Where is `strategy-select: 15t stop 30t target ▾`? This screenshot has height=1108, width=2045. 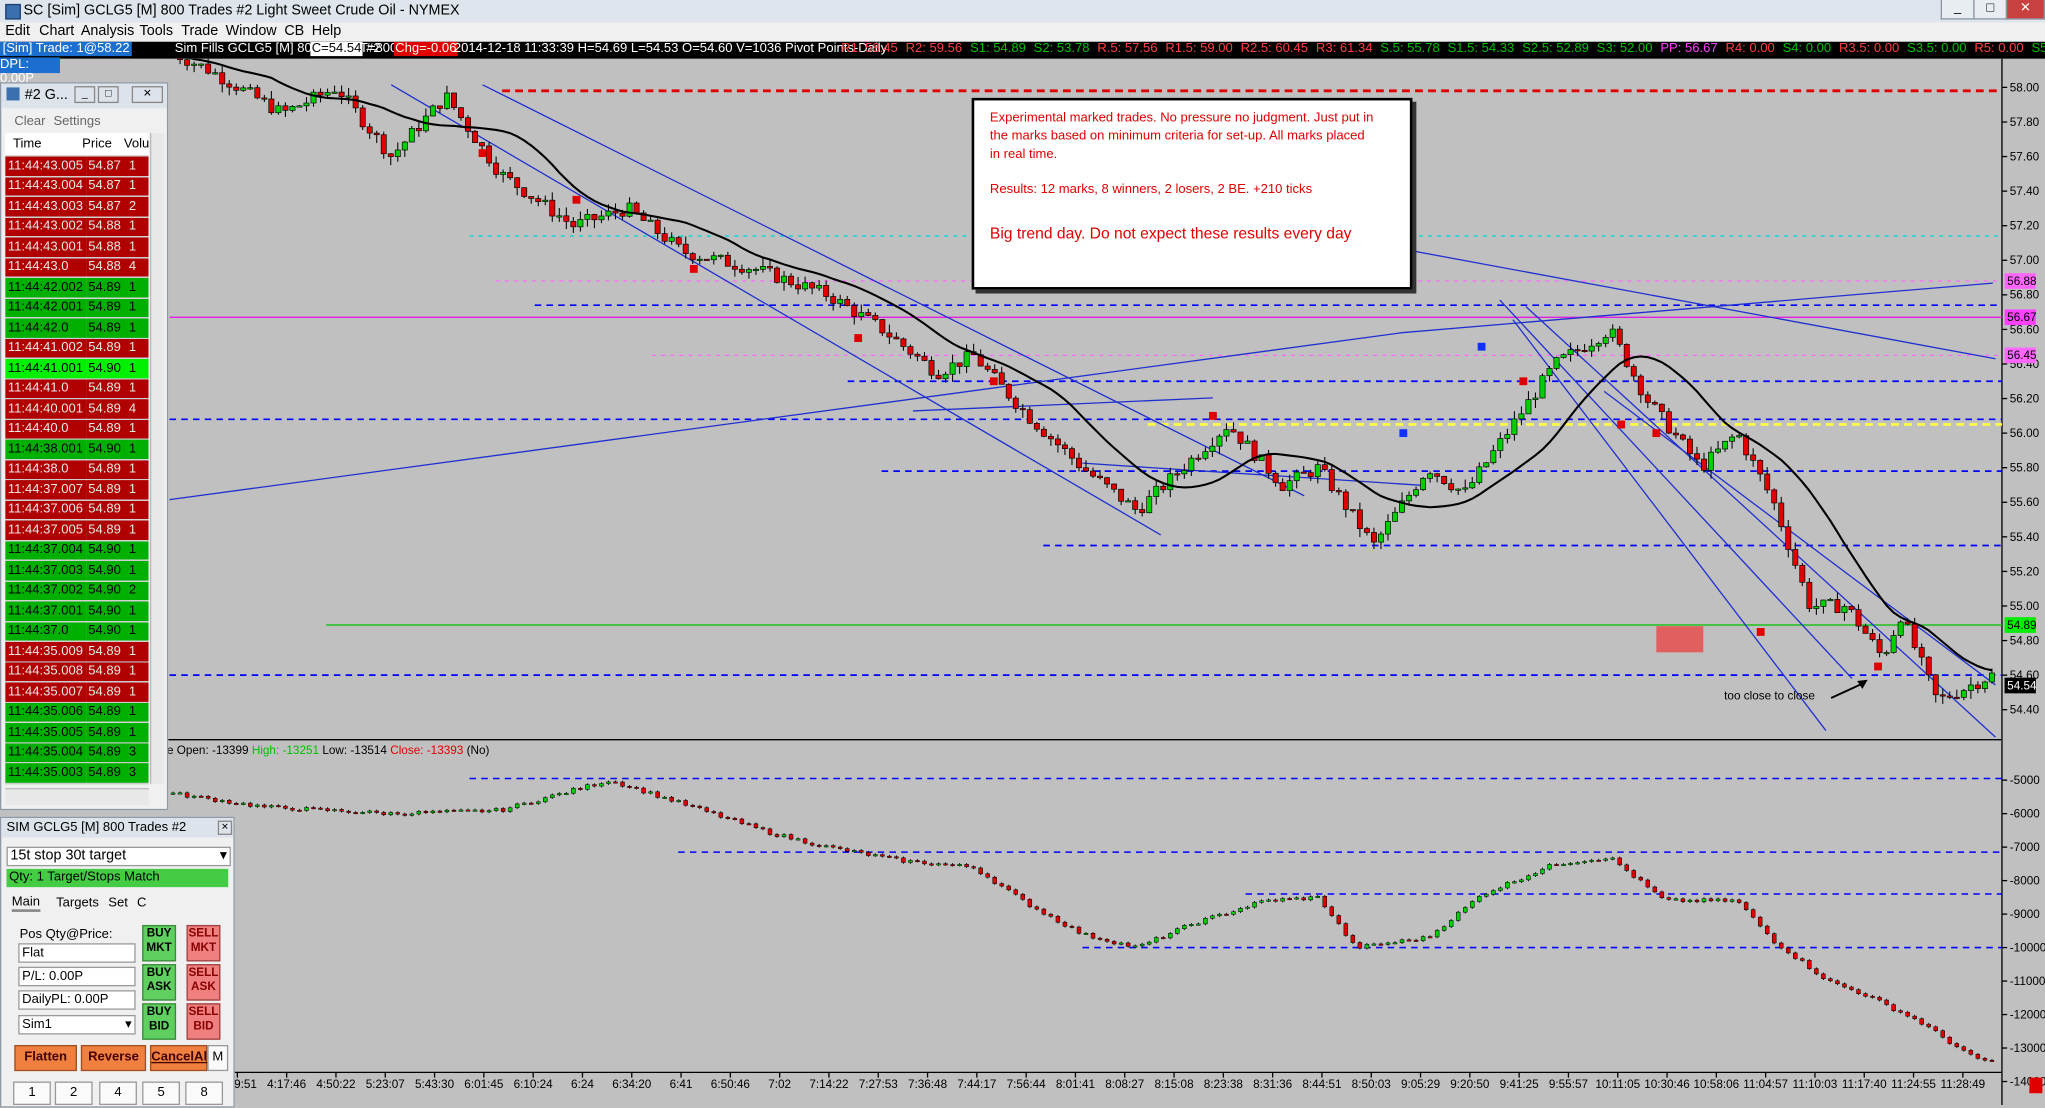 strategy-select: 15t stop 30t target ▾ is located at coordinates (118, 856).